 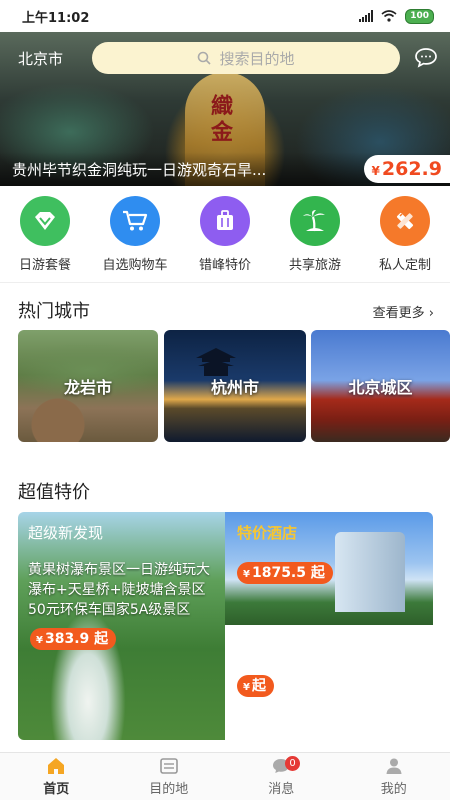 I want to click on hot-cities-title: 热门城市, so click(x=54, y=311).